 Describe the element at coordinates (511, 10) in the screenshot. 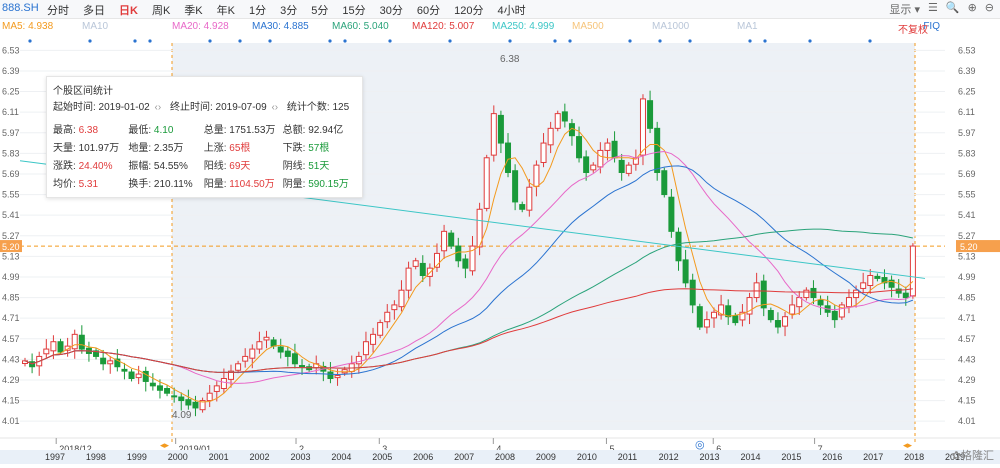

I see `period-tab: 4小时` at that location.